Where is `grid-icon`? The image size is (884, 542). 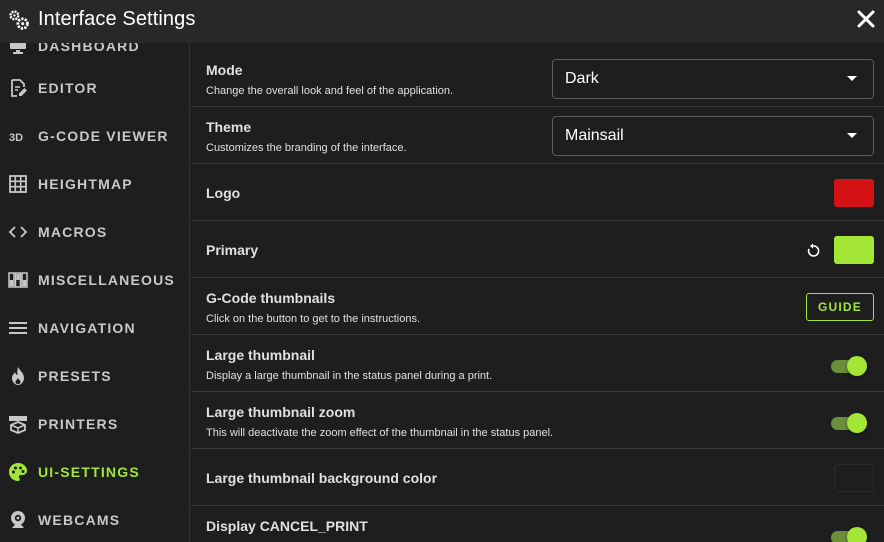 grid-icon is located at coordinates (18, 184).